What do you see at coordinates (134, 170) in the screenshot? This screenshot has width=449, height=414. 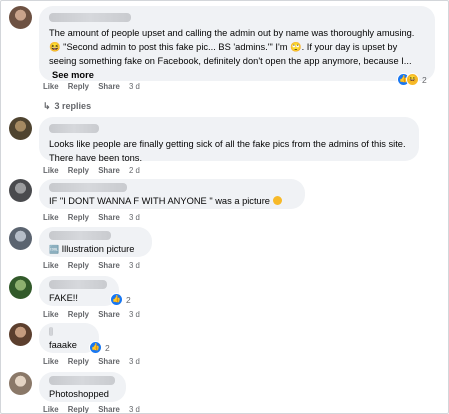 I see `timestamp: 2 d` at bounding box center [134, 170].